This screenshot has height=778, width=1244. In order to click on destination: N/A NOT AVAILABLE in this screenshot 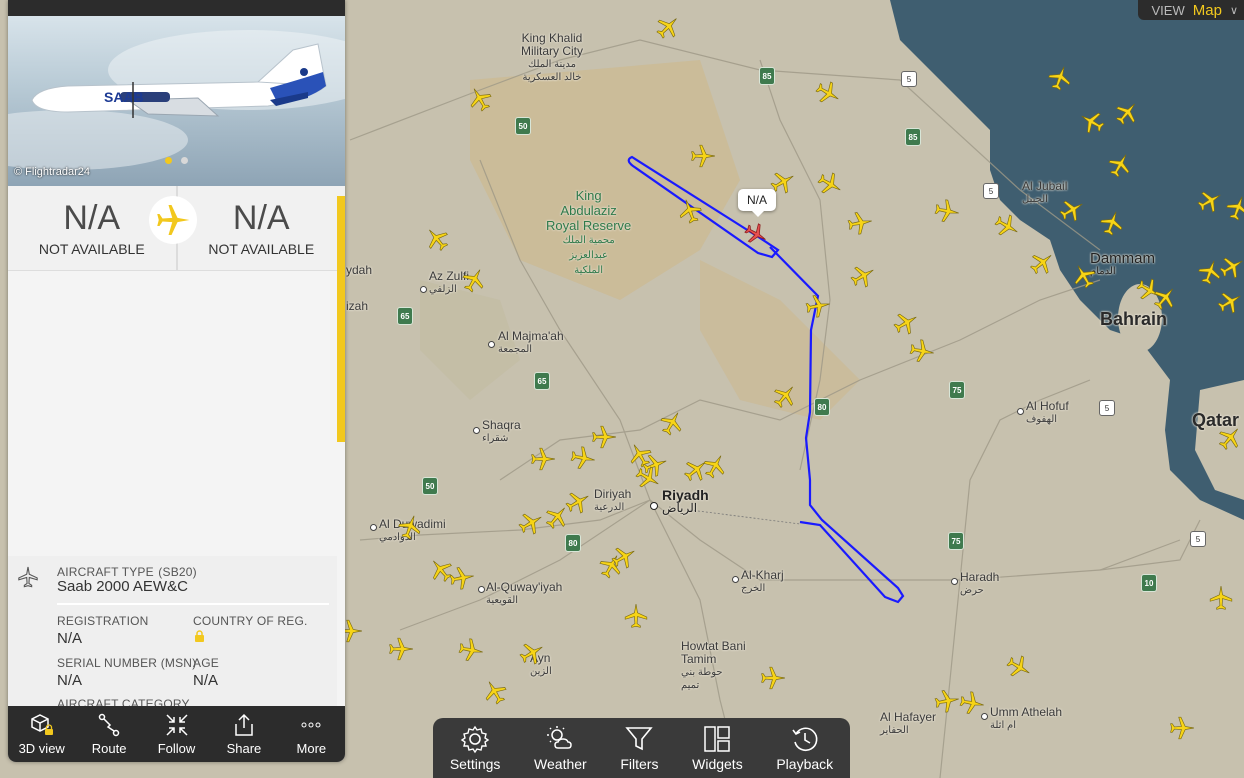, I will do `click(262, 228)`.